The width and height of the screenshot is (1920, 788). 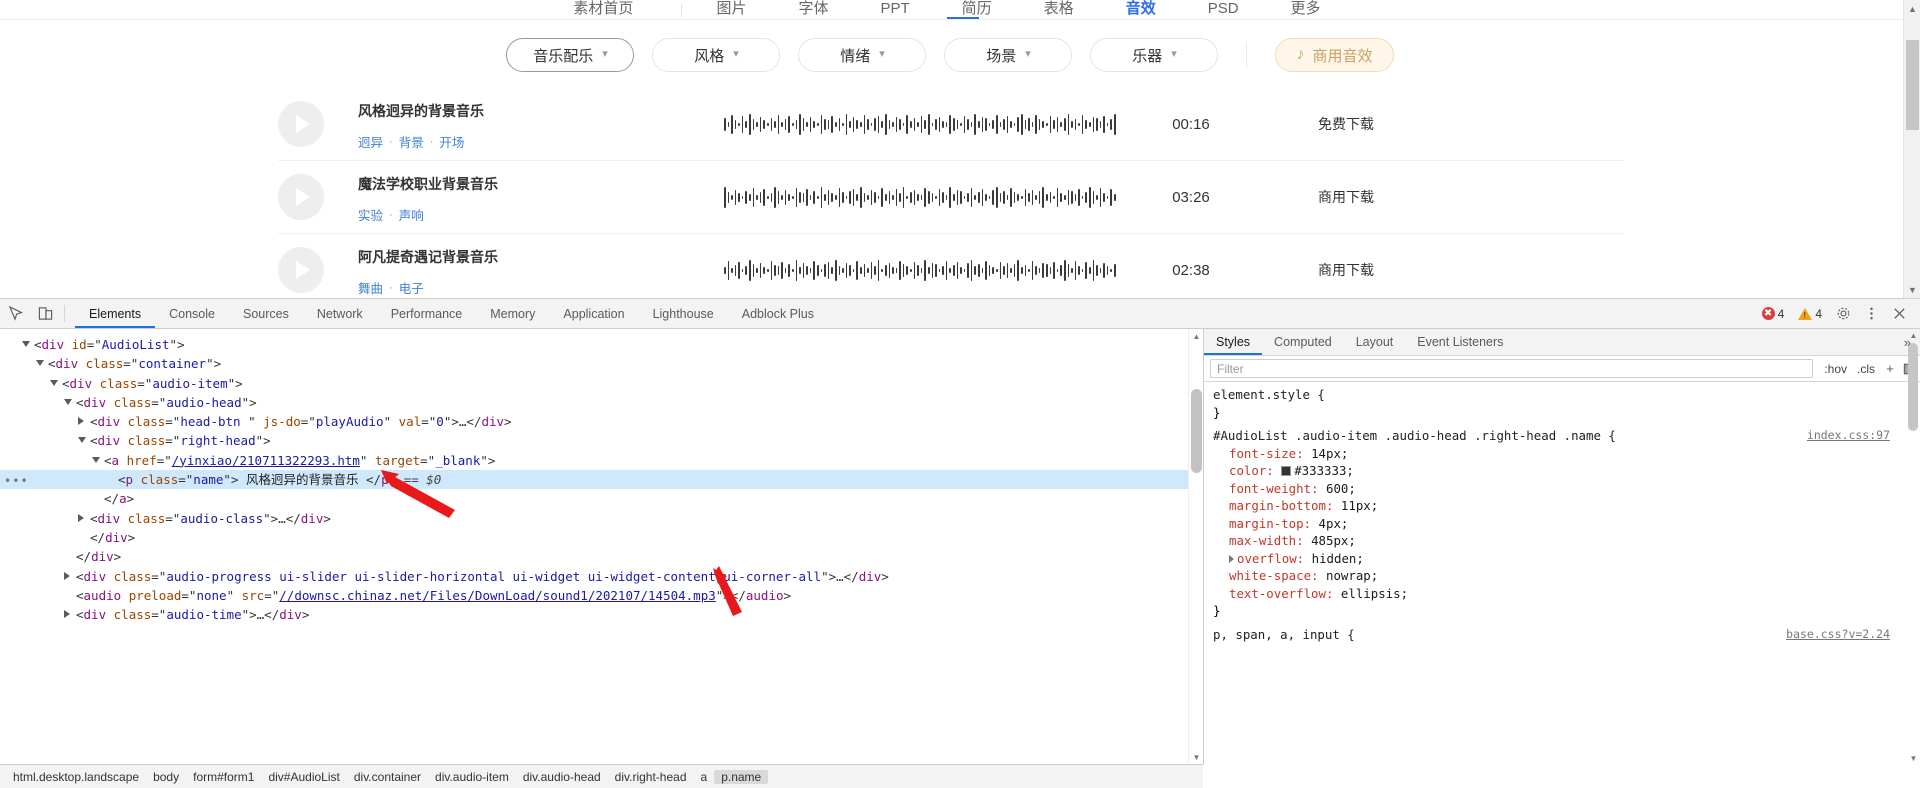 I want to click on add-style-rule-button: +, so click(x=1890, y=368).